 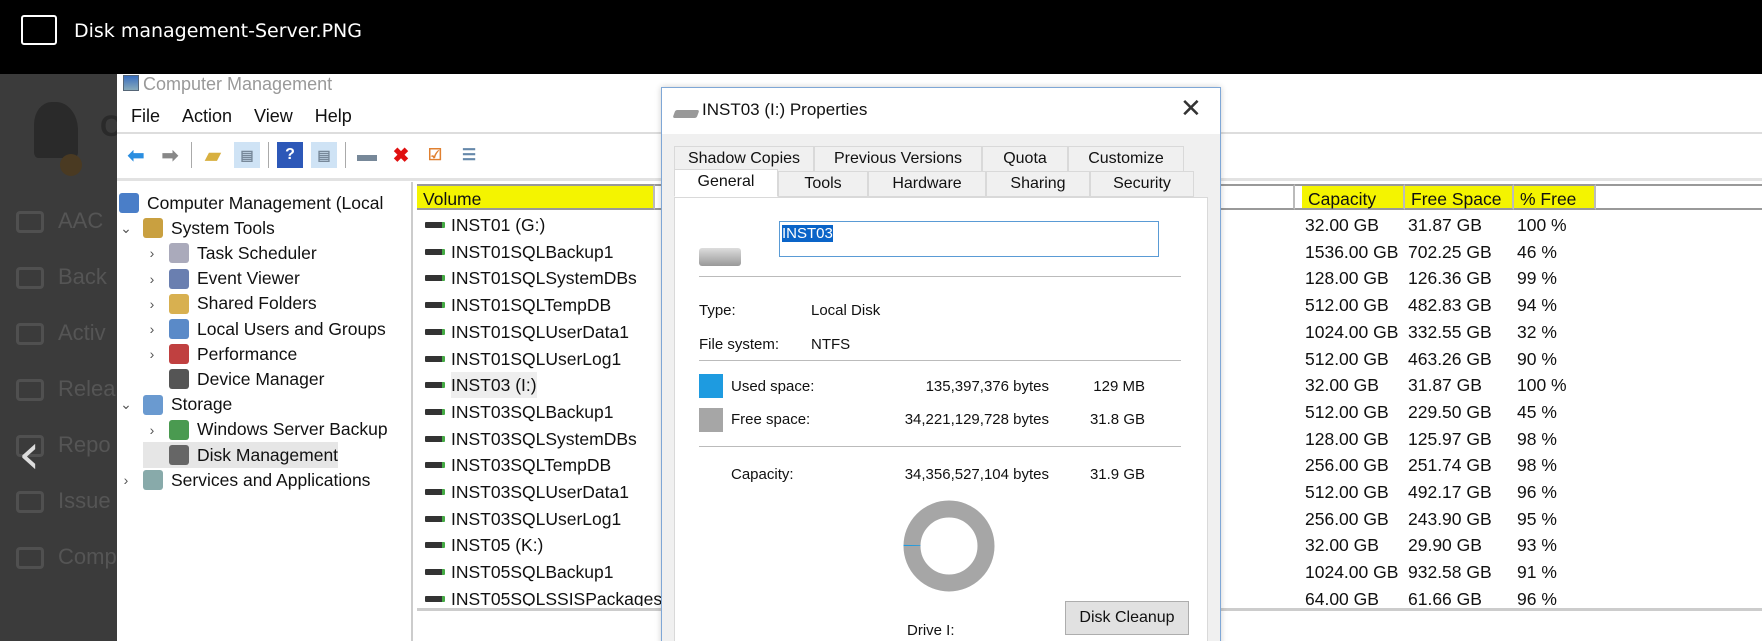 I want to click on tab-quota: Quota, so click(x=1025, y=159).